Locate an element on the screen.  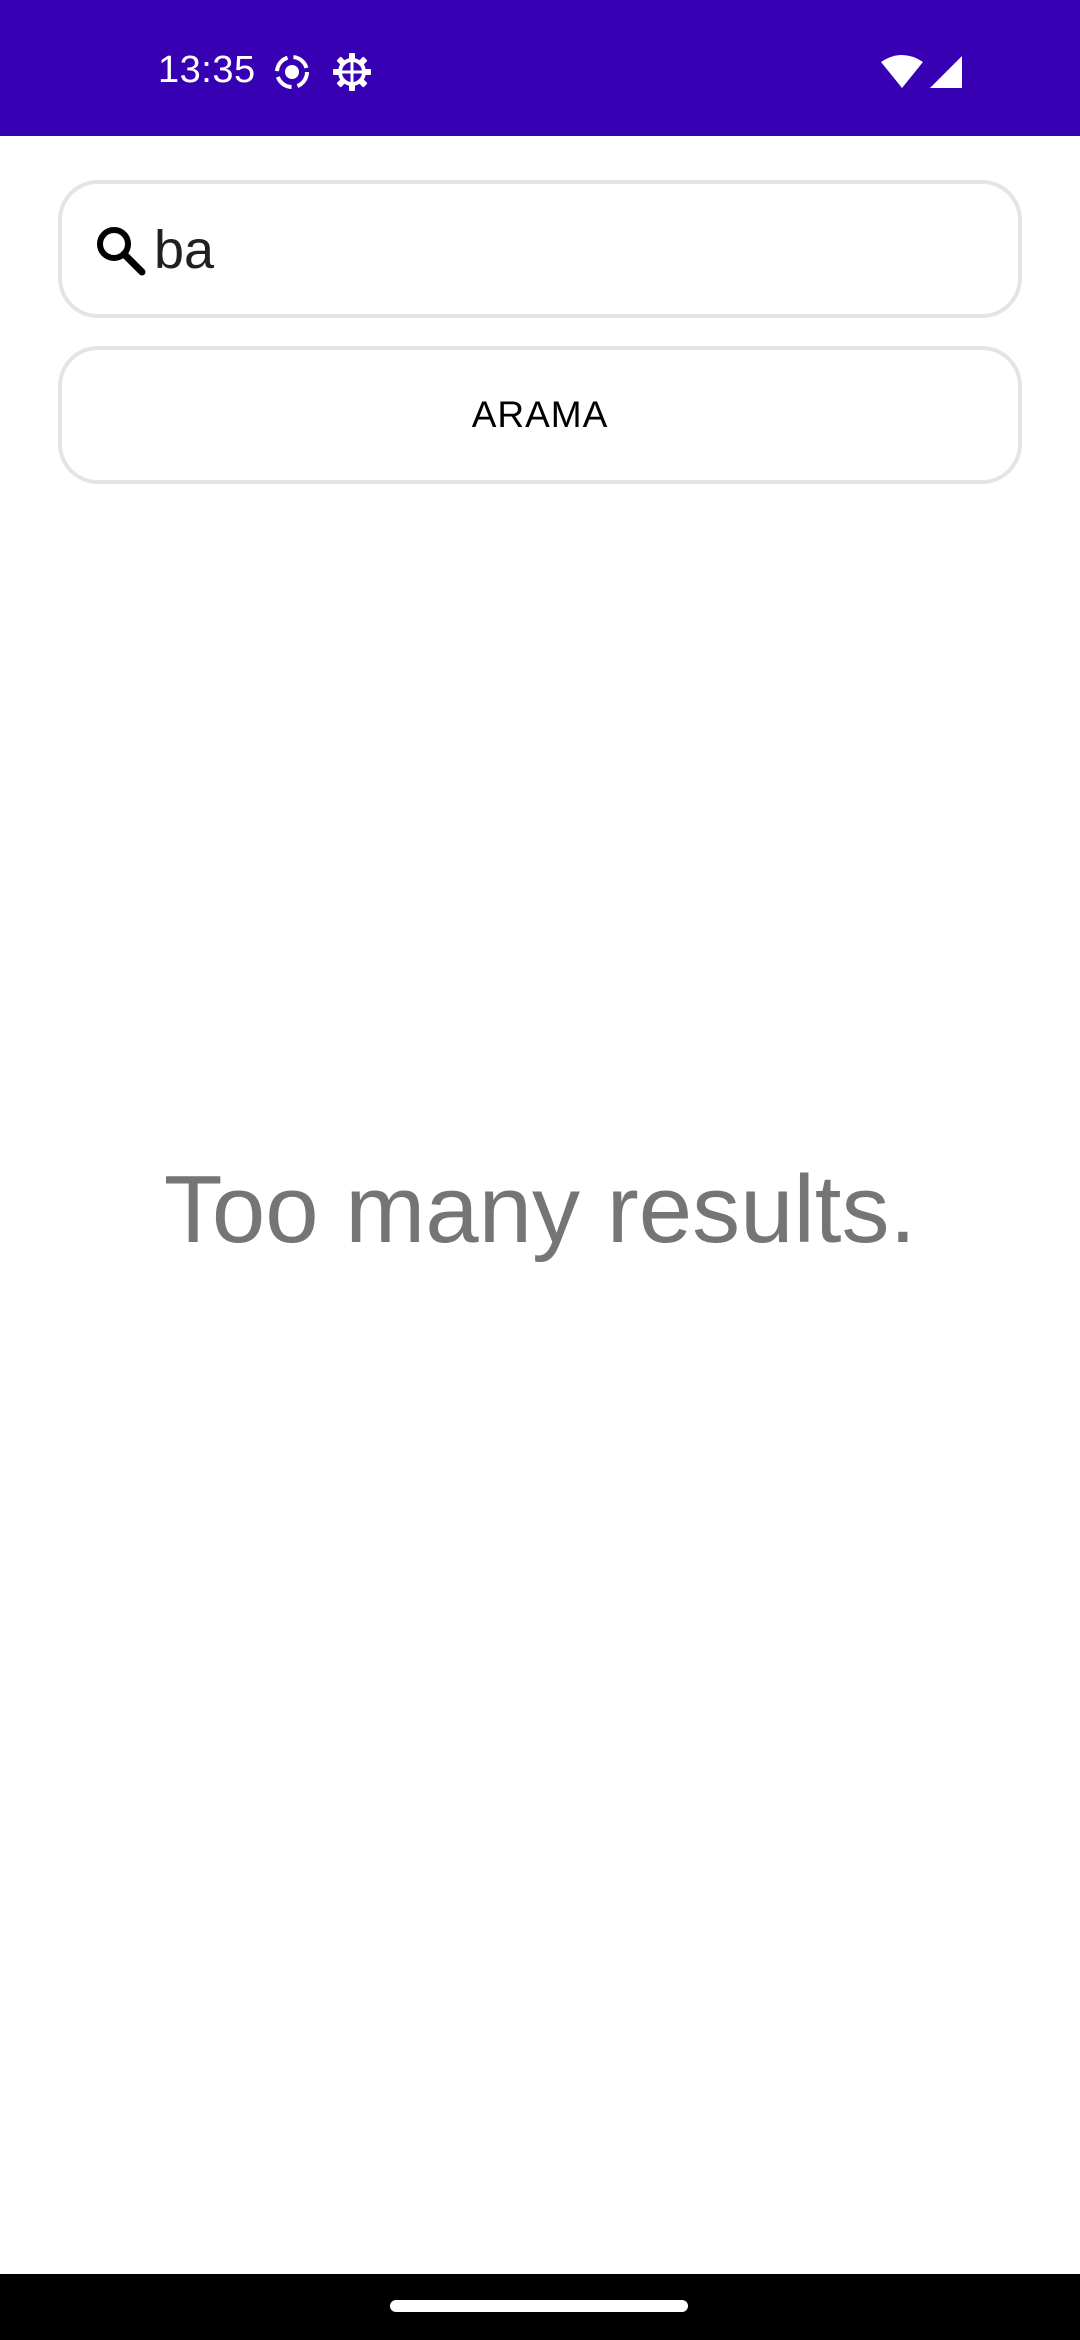
wifi-icon is located at coordinates (902, 72).